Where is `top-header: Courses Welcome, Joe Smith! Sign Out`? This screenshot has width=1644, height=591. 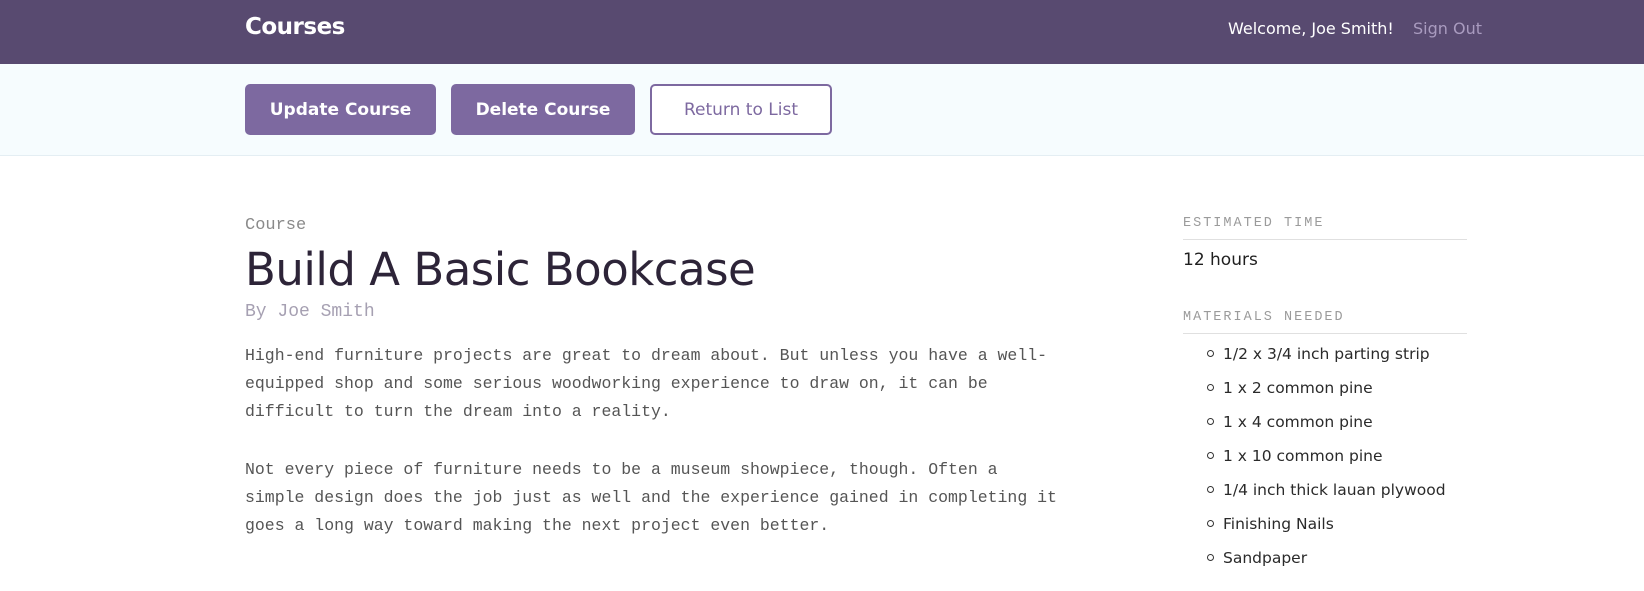
top-header: Courses Welcome, Joe Smith! Sign Out is located at coordinates (822, 32).